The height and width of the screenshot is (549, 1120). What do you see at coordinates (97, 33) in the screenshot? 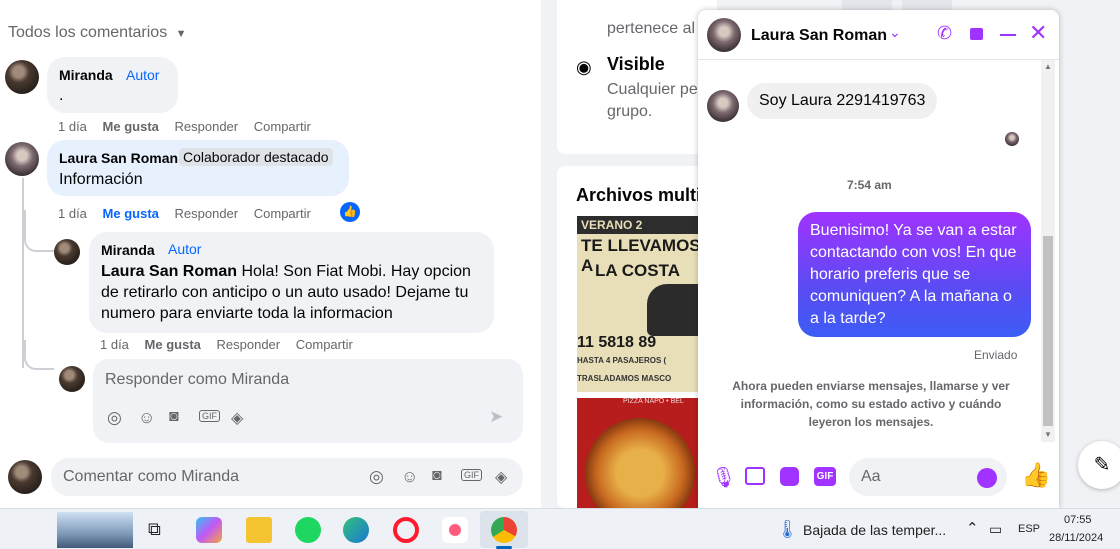
I see `comments-filter: Todos los comentarios ▼` at bounding box center [97, 33].